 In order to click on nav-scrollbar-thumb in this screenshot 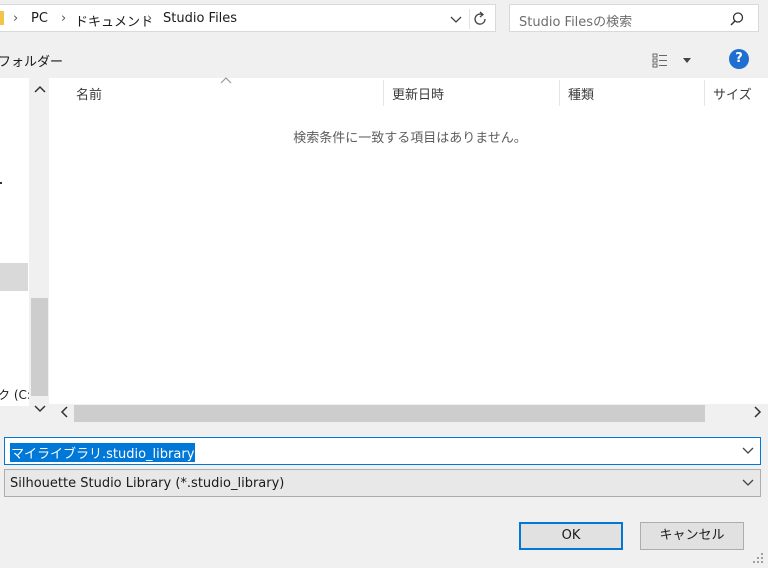, I will do `click(39, 347)`.